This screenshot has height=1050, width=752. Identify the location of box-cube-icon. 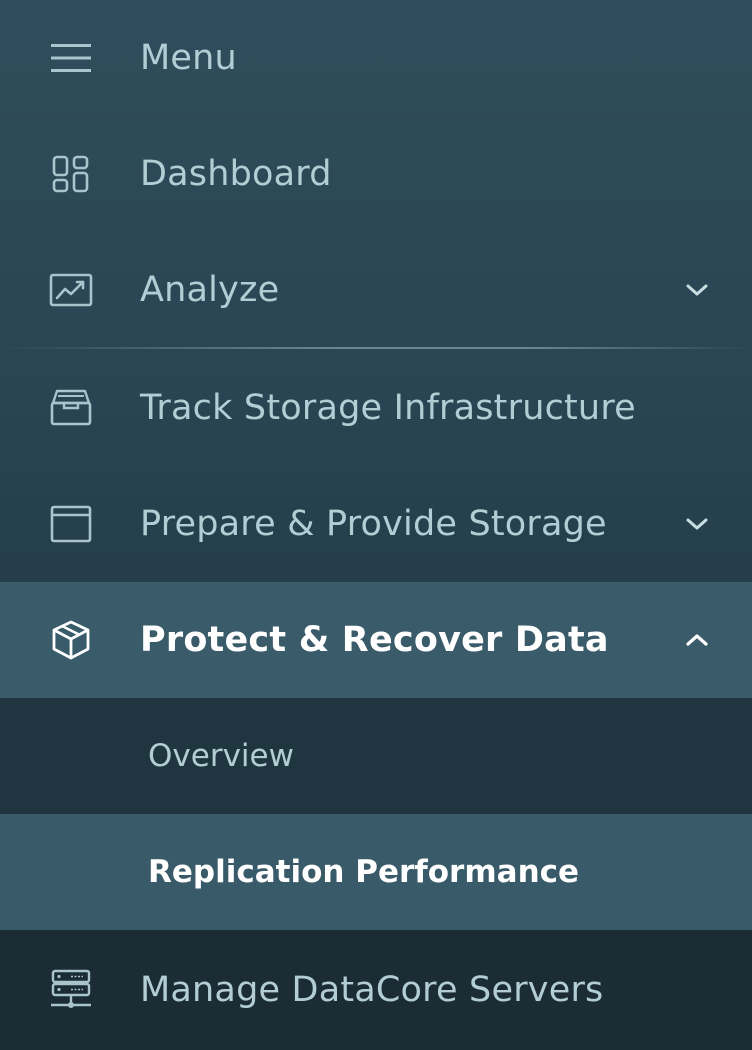
(71, 640).